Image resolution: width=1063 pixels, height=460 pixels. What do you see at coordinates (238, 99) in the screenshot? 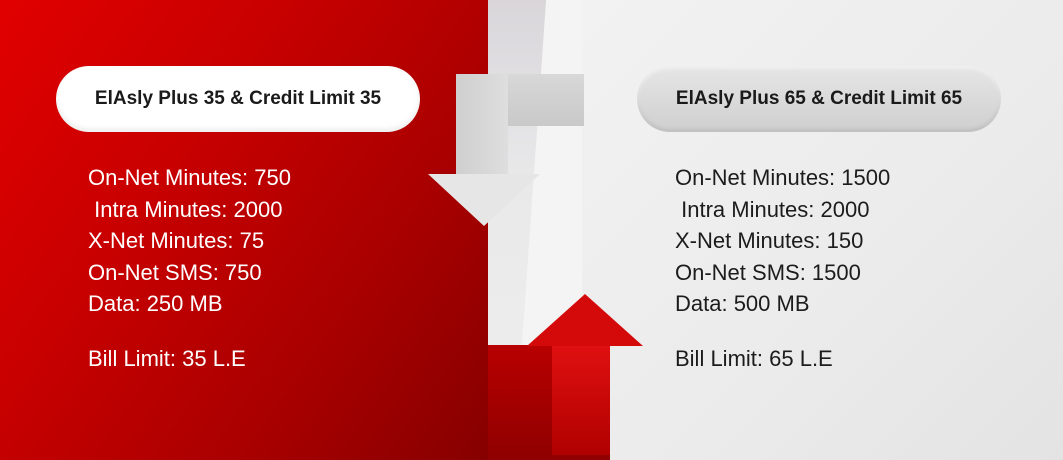
I see `plan-35-title: ElAsly Plus 35 & Credit Limit 35` at bounding box center [238, 99].